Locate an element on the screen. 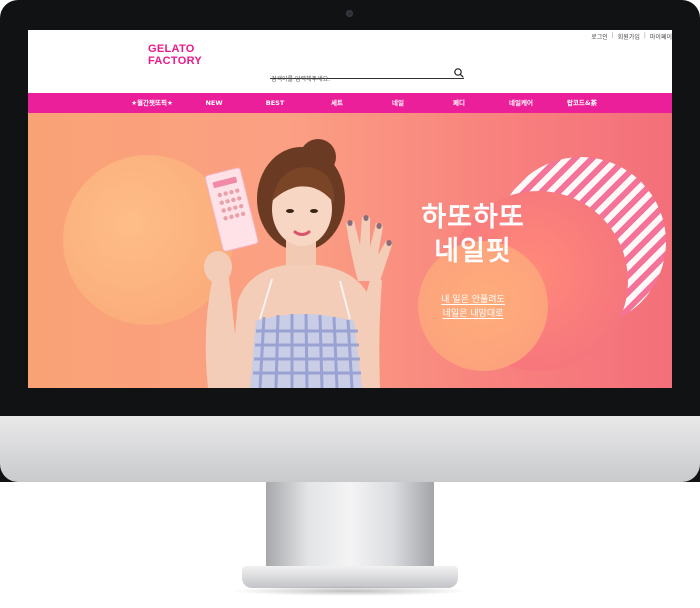 This screenshot has width=700, height=608. nav-item-new: NEW is located at coordinates (213, 103).